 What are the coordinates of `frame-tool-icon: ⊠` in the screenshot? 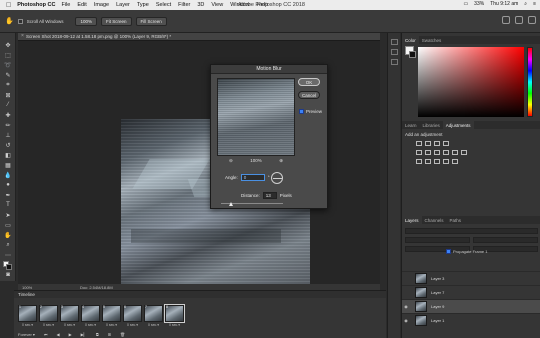 It's located at (8, 95).